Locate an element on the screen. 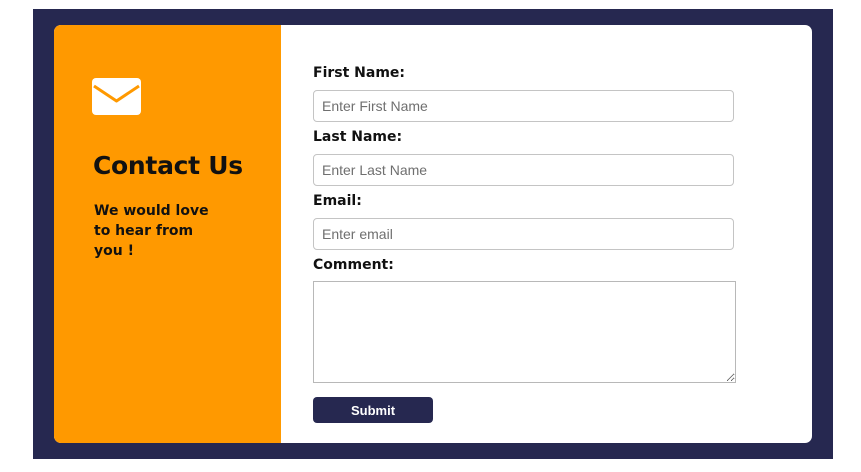 This screenshot has width=861, height=472. email-input is located at coordinates (523, 234).